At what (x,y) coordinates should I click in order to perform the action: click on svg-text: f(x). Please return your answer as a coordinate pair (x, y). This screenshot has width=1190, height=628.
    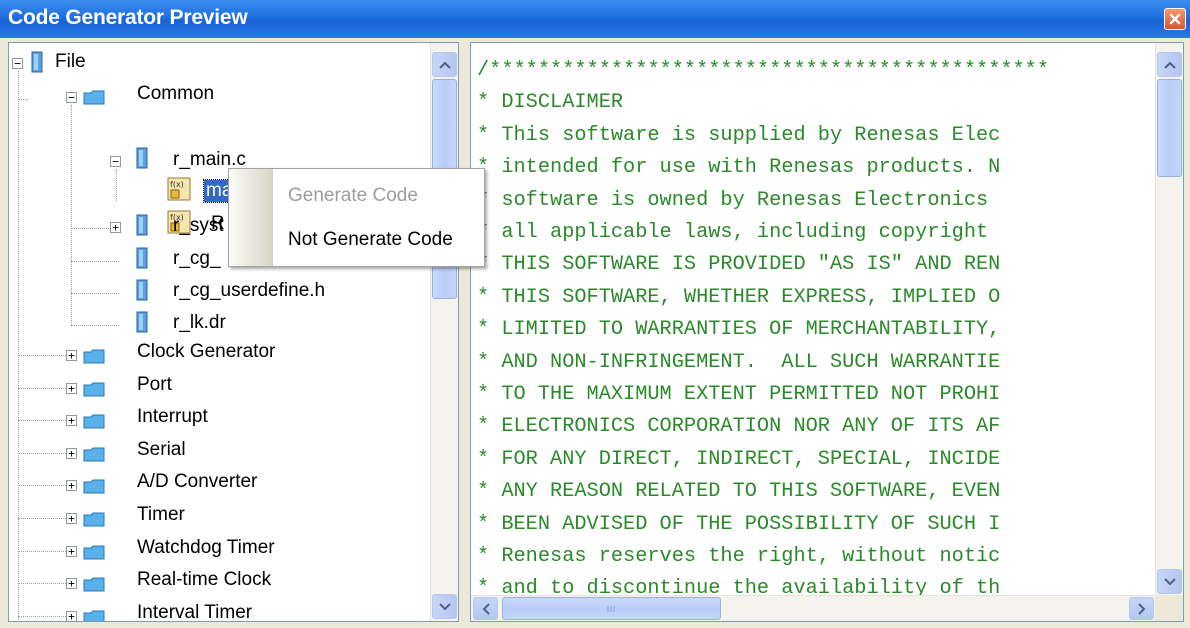
    Looking at the image, I should click on (177, 184).